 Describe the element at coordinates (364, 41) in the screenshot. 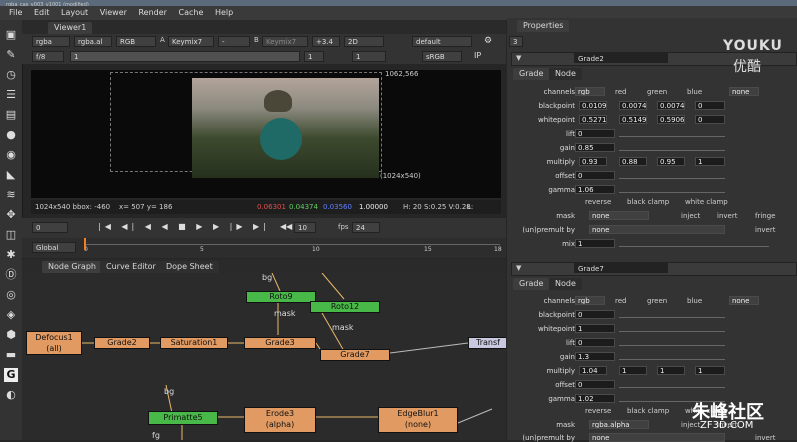

I see `view-mode-select: 2D` at that location.